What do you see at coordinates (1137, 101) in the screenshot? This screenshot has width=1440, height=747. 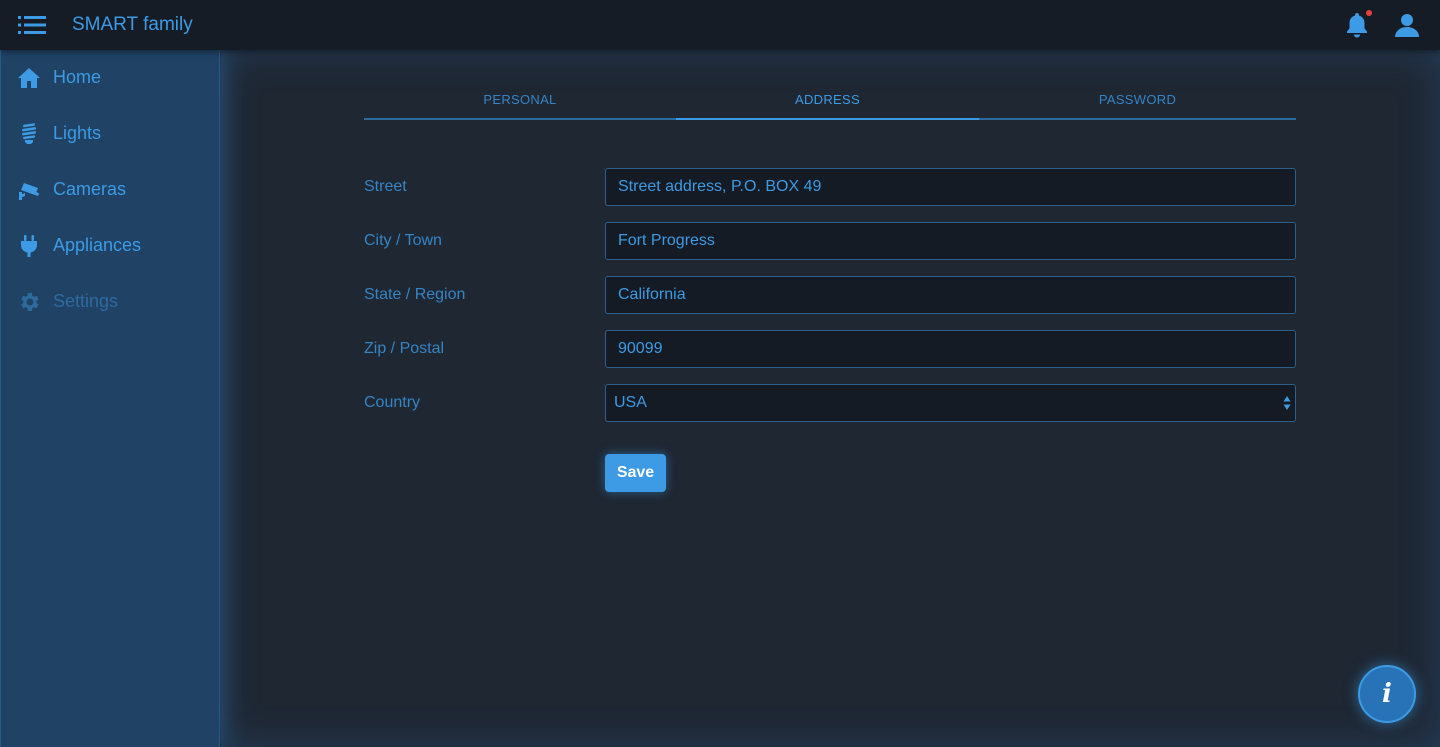 I see `tab-password: PASSWORD` at bounding box center [1137, 101].